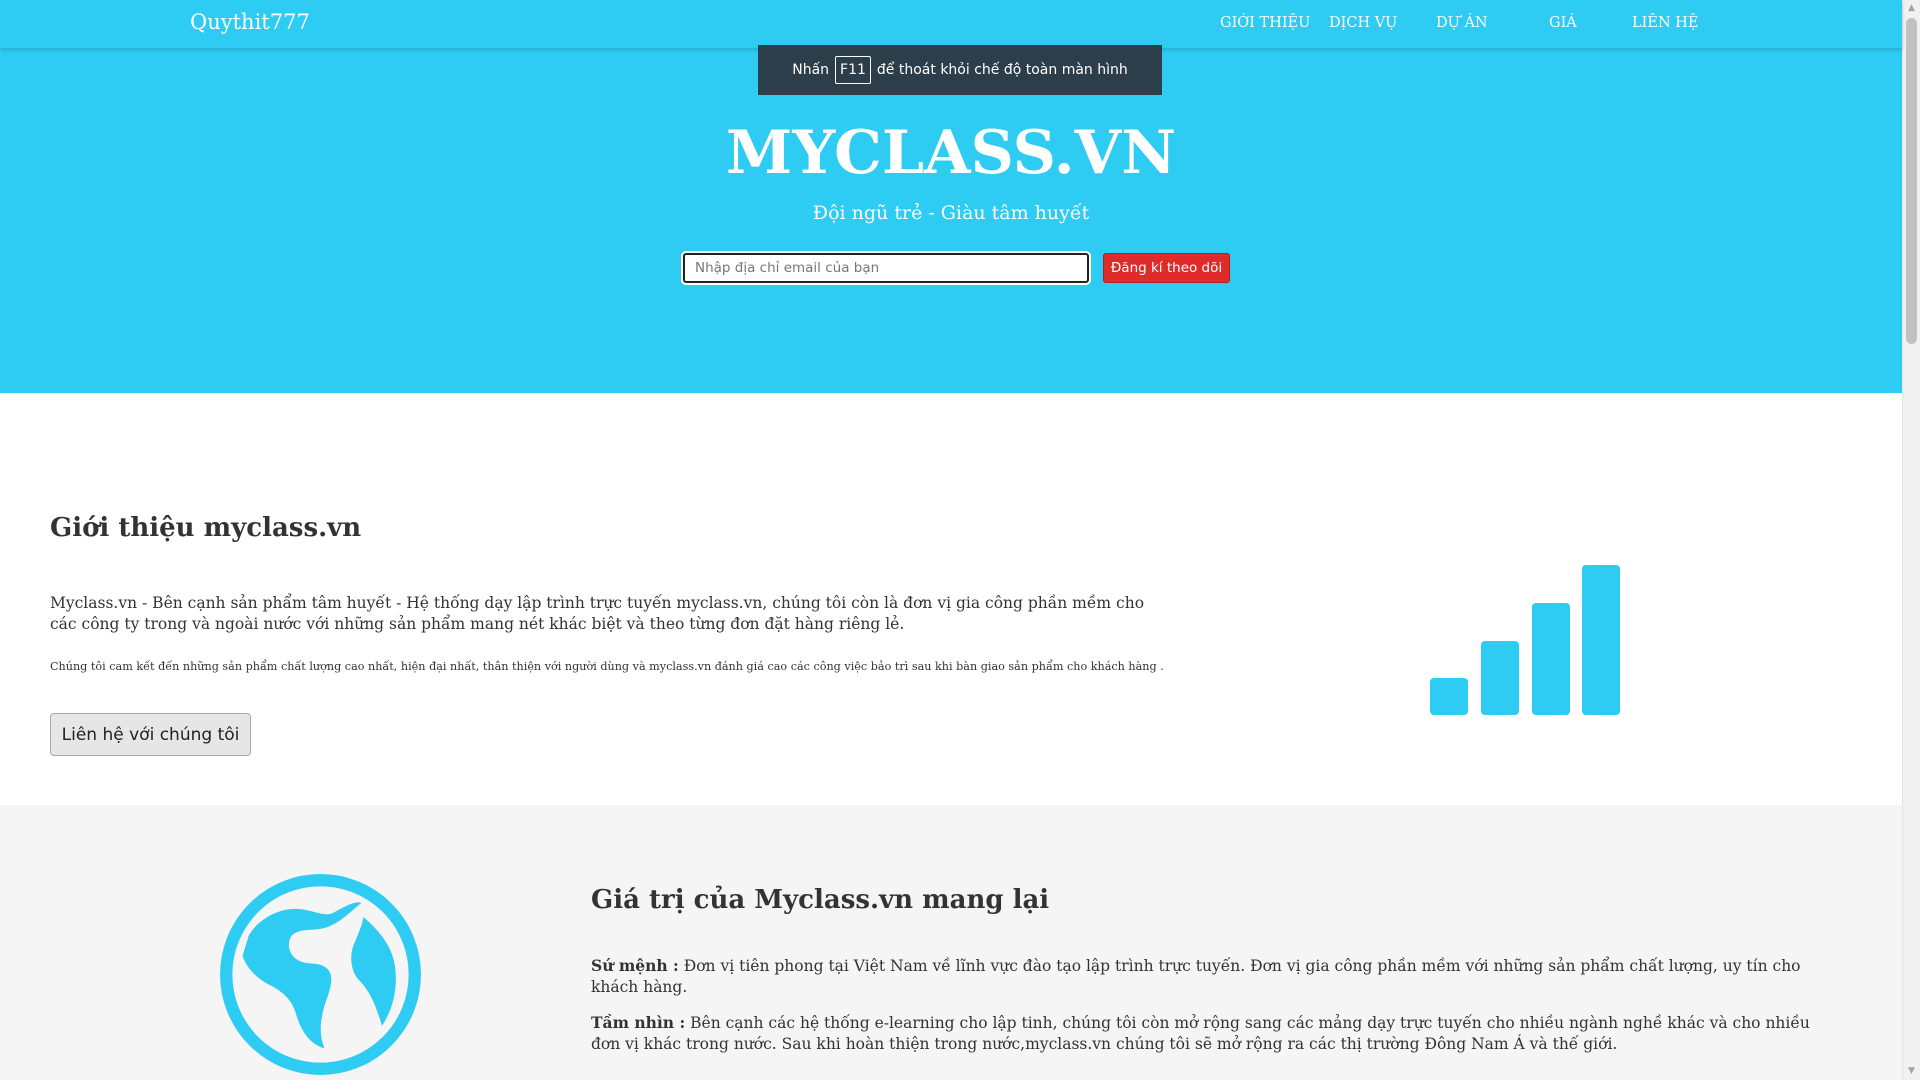 The height and width of the screenshot is (1080, 1920). What do you see at coordinates (1462, 23) in the screenshot?
I see `nav-item-du-an: DỰ ÁN` at bounding box center [1462, 23].